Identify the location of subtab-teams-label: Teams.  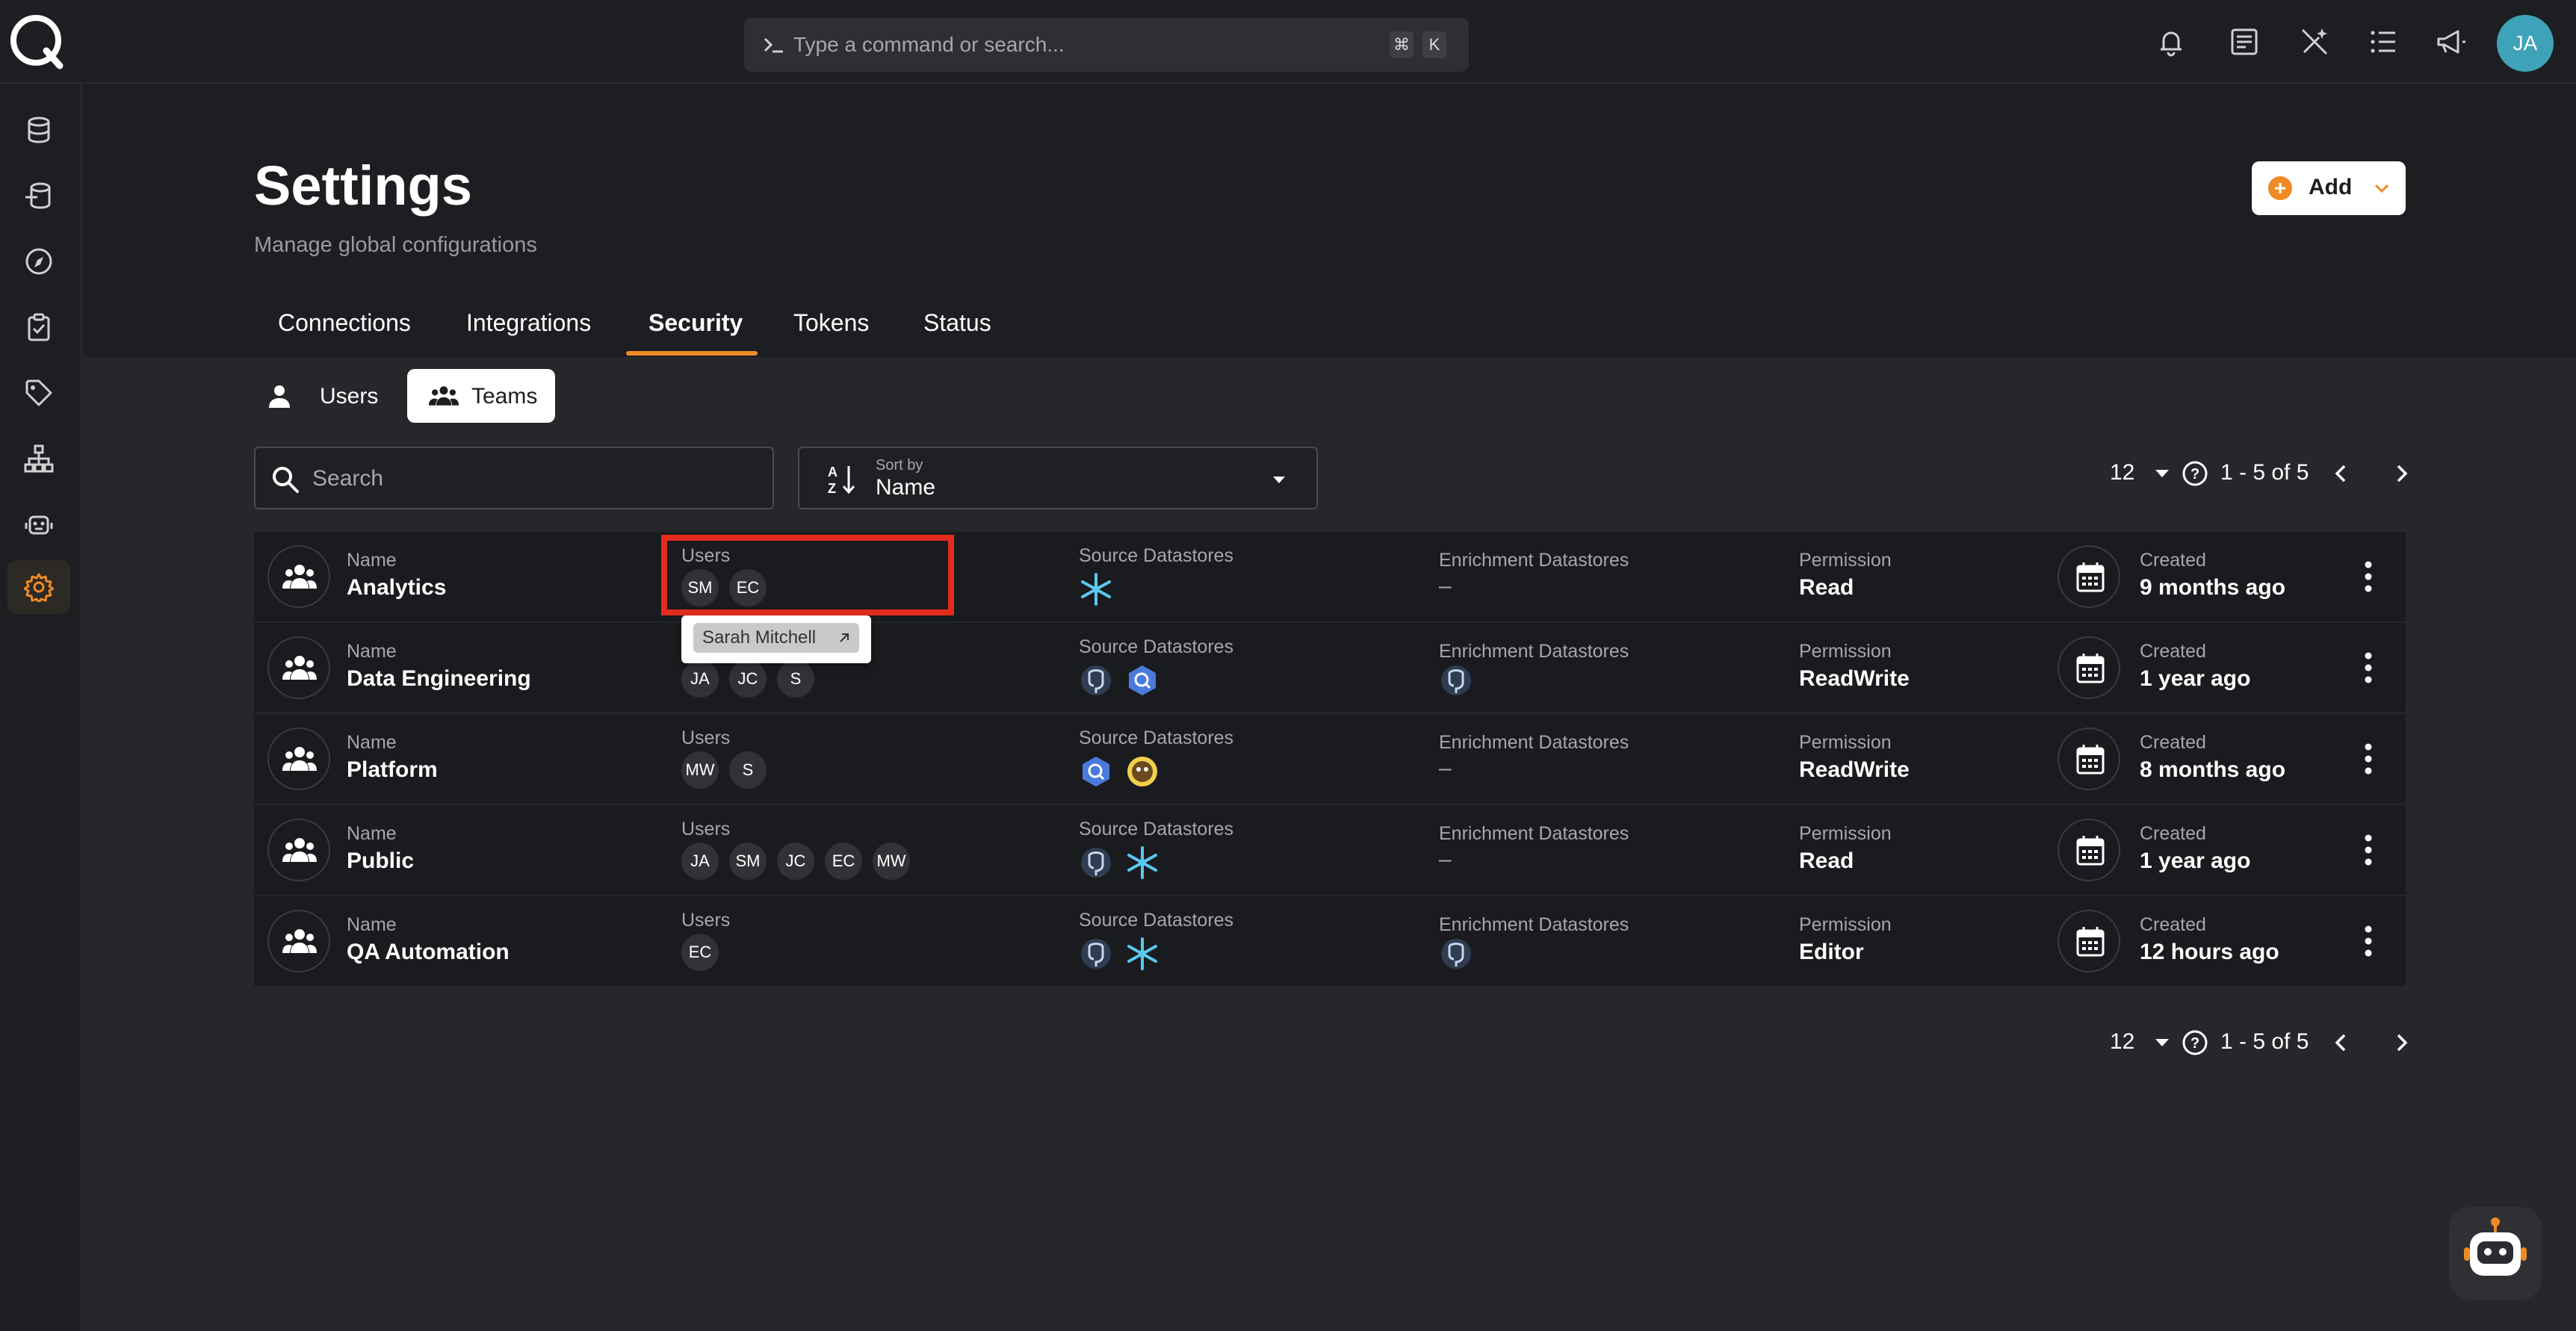
(504, 396).